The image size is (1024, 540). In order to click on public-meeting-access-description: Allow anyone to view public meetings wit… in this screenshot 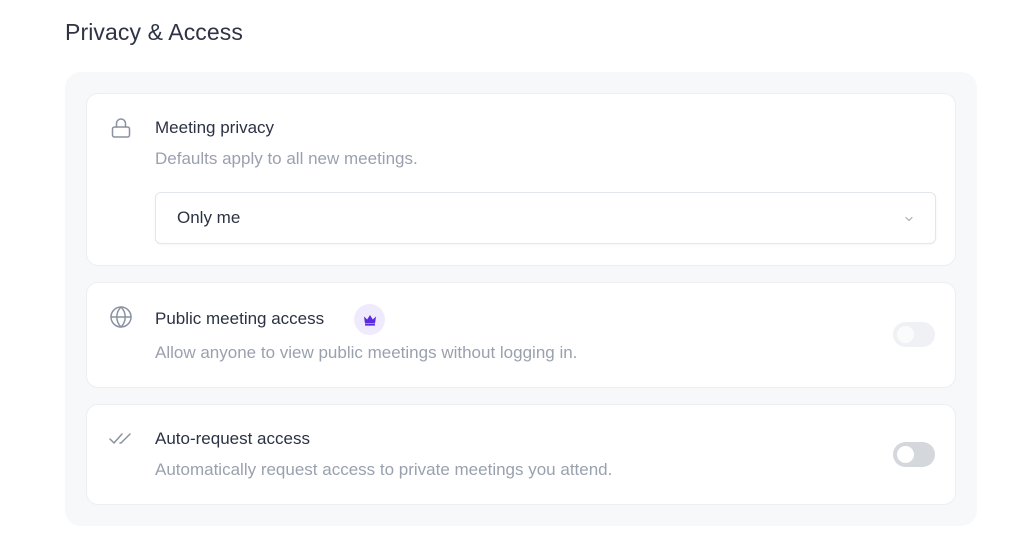, I will do `click(366, 352)`.